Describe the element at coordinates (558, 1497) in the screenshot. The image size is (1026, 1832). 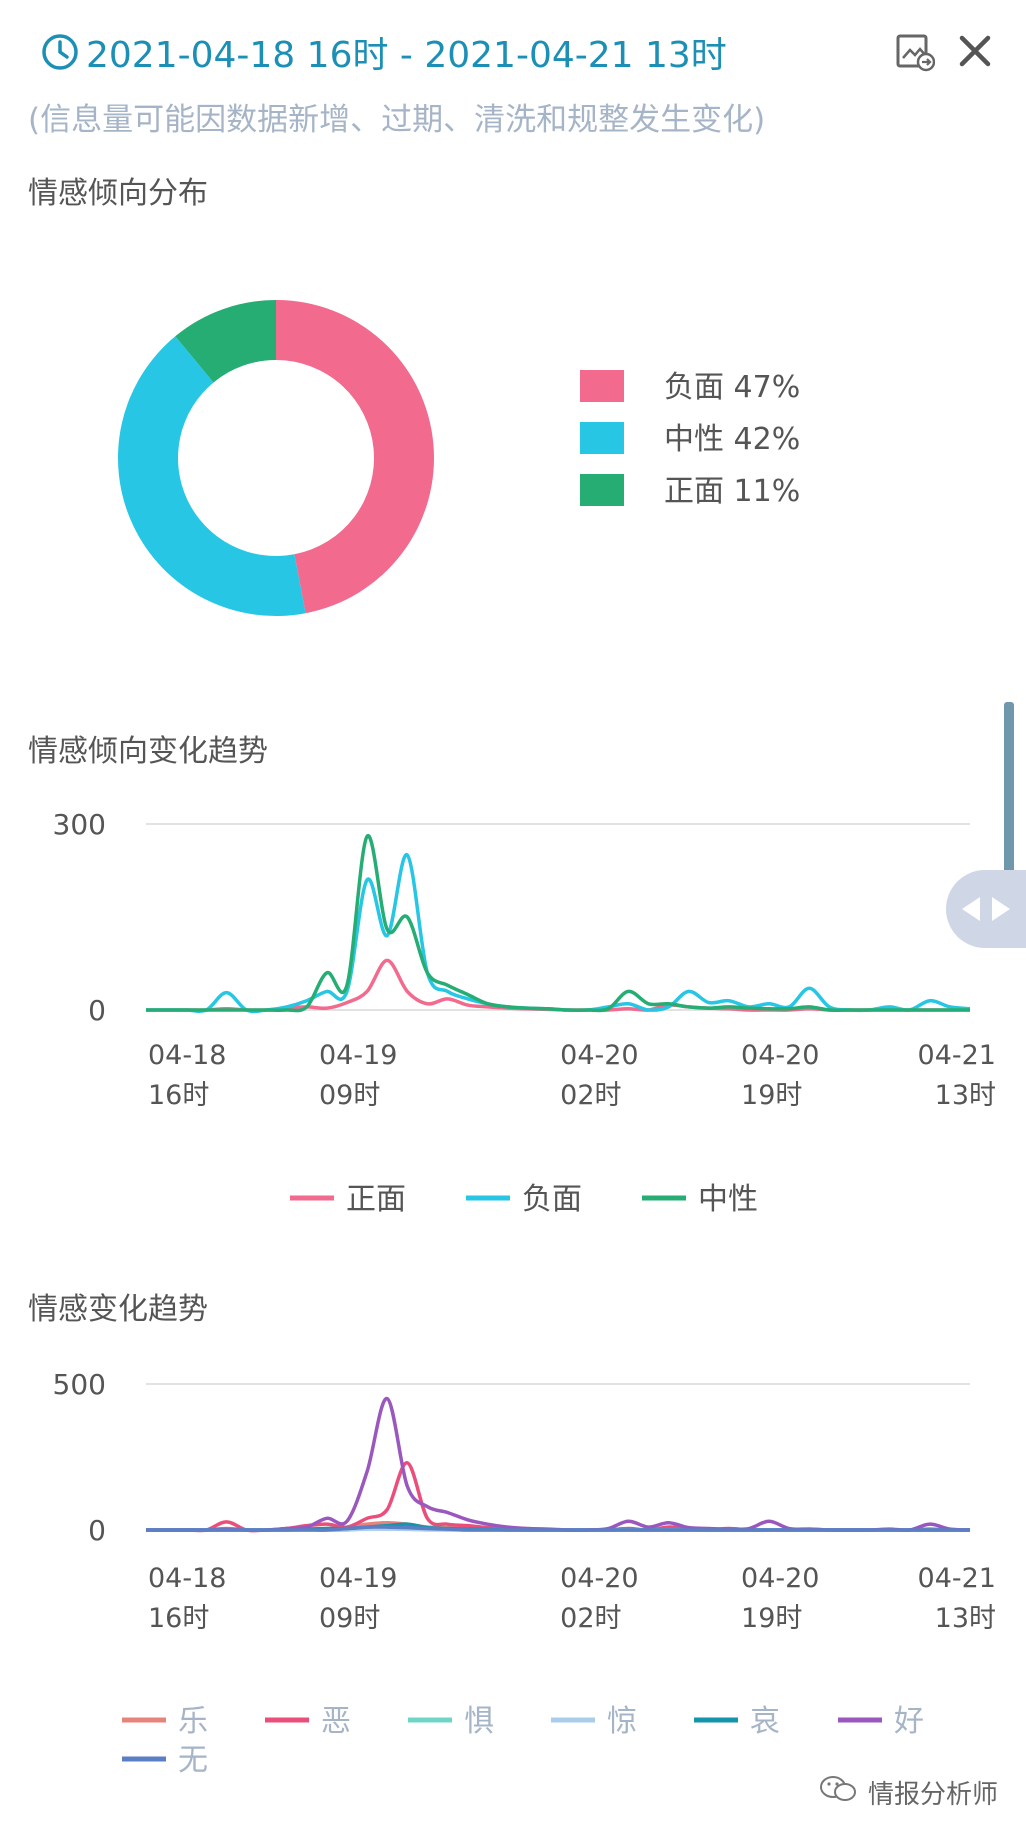
I see `series-line-恶` at that location.